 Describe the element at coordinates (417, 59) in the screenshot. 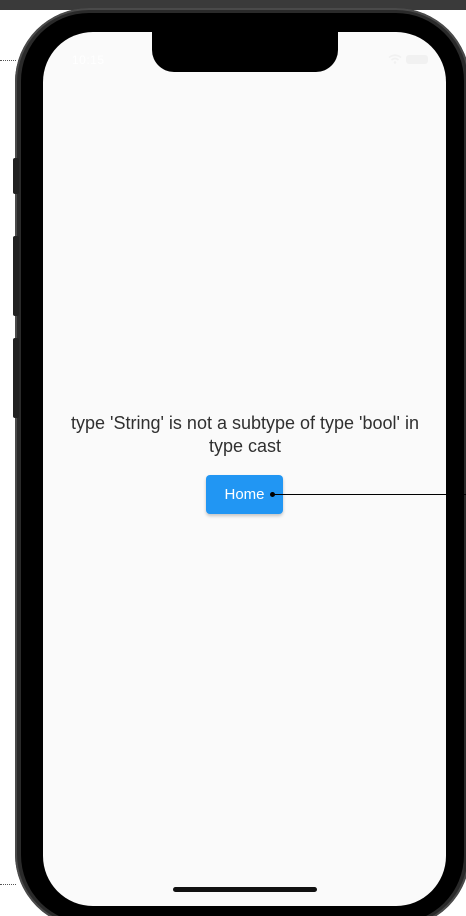

I see `battery-icon` at that location.